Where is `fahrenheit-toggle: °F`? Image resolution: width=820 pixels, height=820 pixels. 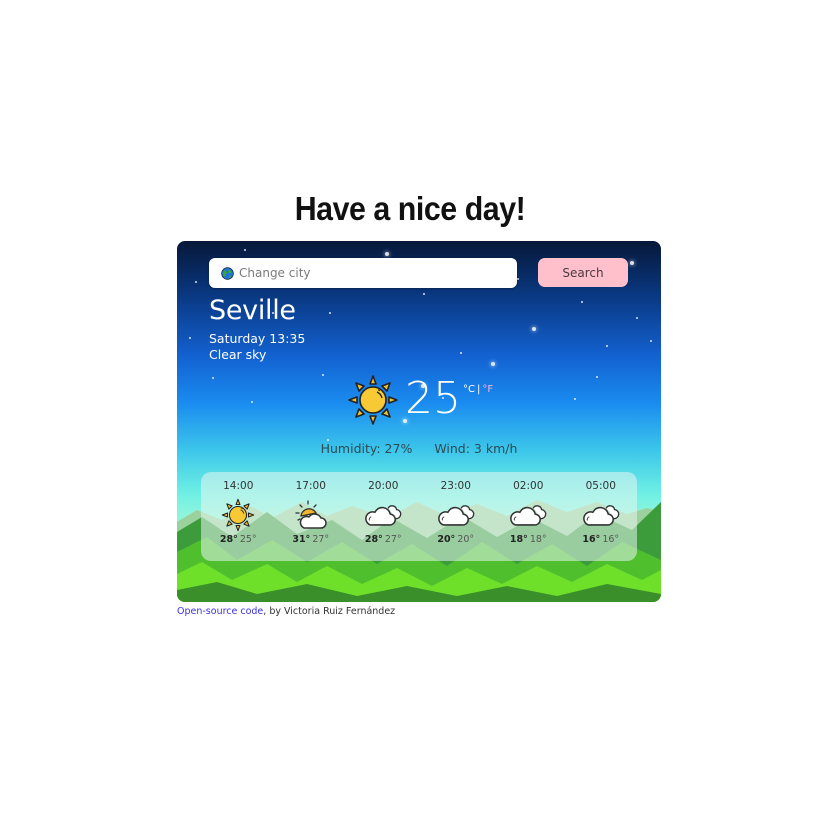 fahrenheit-toggle: °F is located at coordinates (487, 389).